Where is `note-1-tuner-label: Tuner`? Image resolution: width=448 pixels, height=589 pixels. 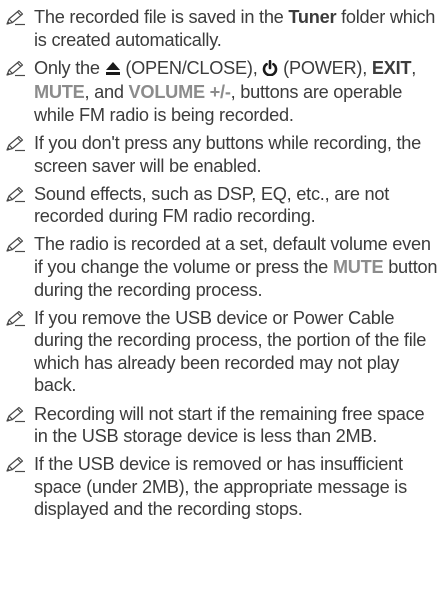
note-1-tuner-label: Tuner is located at coordinates (312, 17).